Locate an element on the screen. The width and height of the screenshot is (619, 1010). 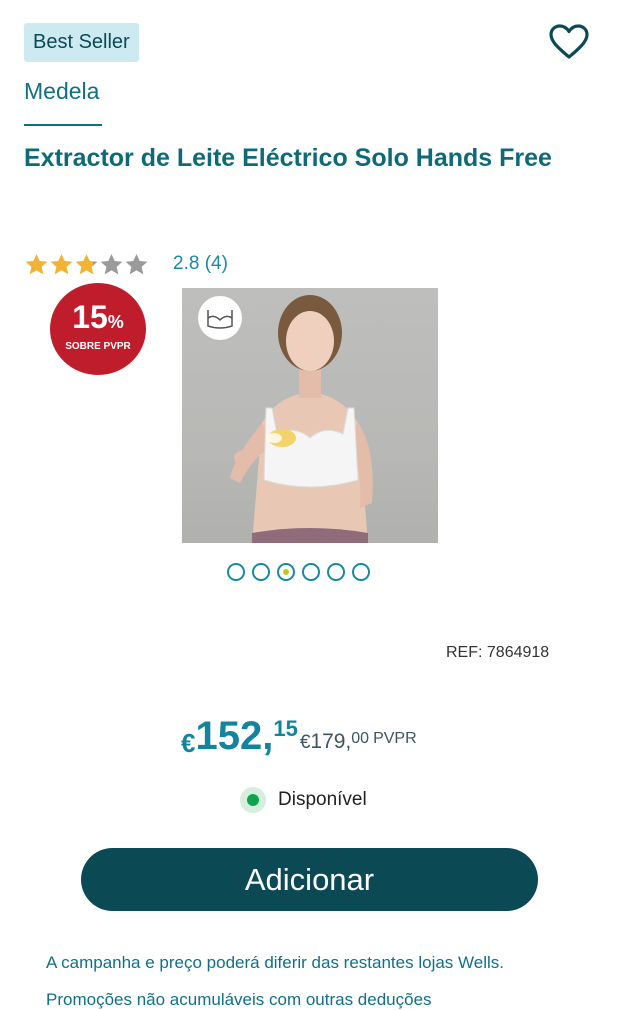
best-seller-badge: Best Seller is located at coordinates (81, 42).